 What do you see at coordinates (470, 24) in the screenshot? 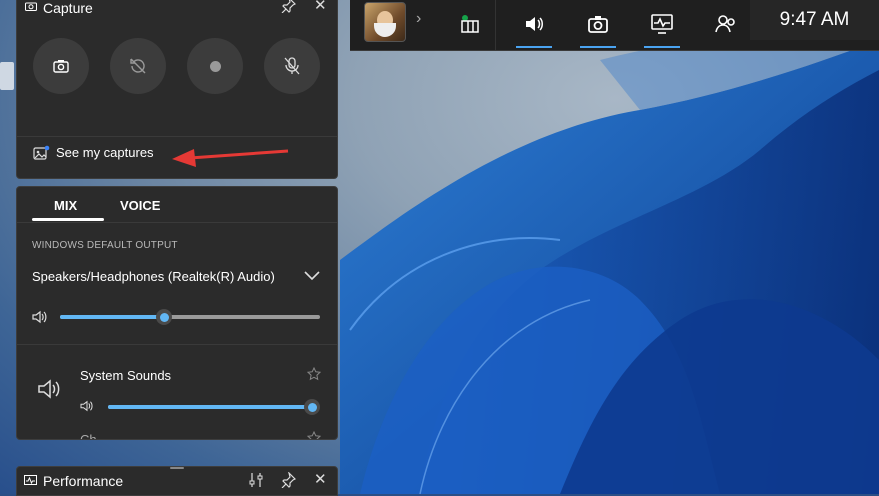
I see `widget-menu-icon` at bounding box center [470, 24].